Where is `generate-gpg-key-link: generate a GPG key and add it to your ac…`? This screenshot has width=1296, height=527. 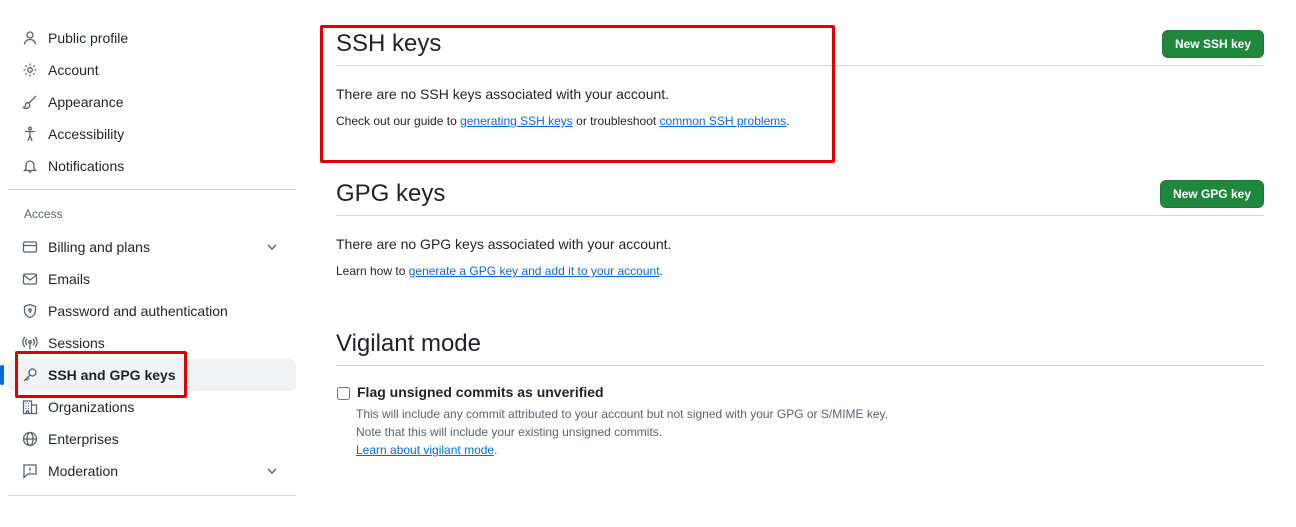 generate-gpg-key-link: generate a GPG key and add it to your ac… is located at coordinates (534, 271).